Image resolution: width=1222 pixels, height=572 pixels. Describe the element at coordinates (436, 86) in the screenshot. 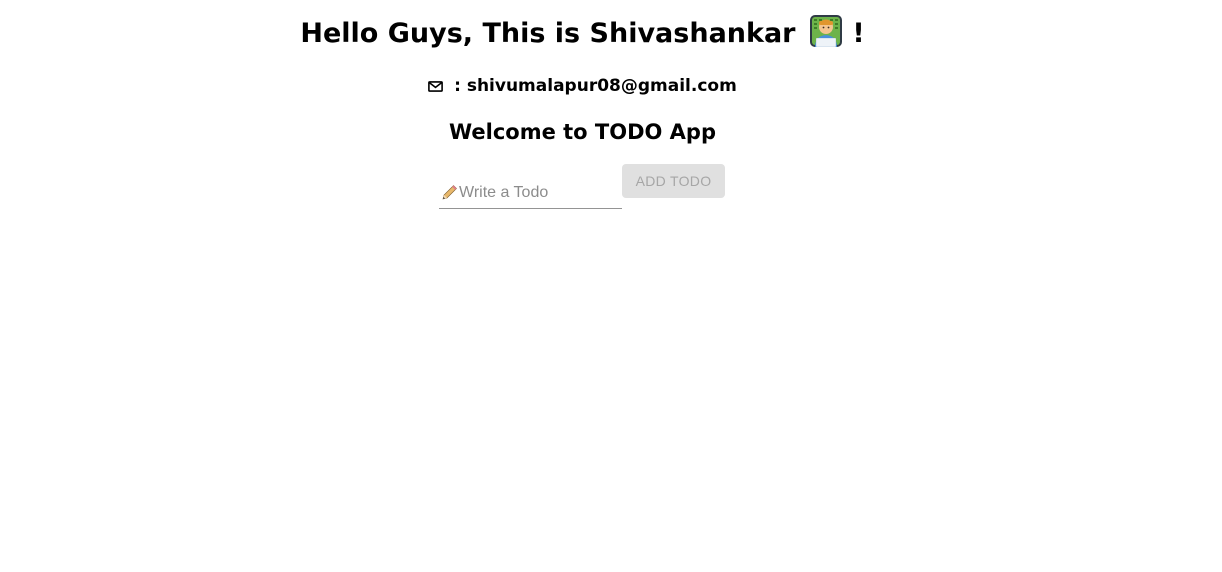

I see `envelope-icon` at that location.